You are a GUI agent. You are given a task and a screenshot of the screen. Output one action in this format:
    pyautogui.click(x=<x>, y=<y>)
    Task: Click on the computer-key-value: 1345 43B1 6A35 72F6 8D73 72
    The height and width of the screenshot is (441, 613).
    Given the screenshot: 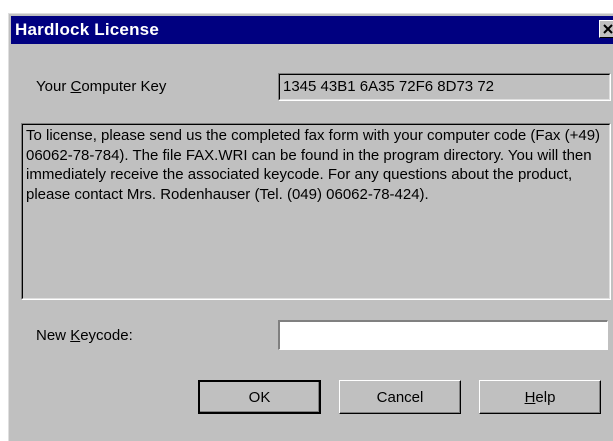 What is the action you would take?
    pyautogui.click(x=389, y=86)
    